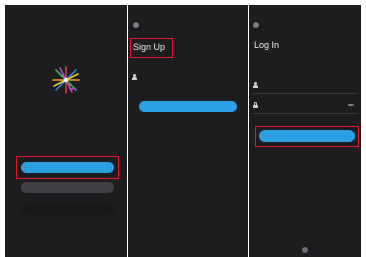 The width and height of the screenshot is (366, 257). I want to click on page-title: Sign Up, so click(149, 47).